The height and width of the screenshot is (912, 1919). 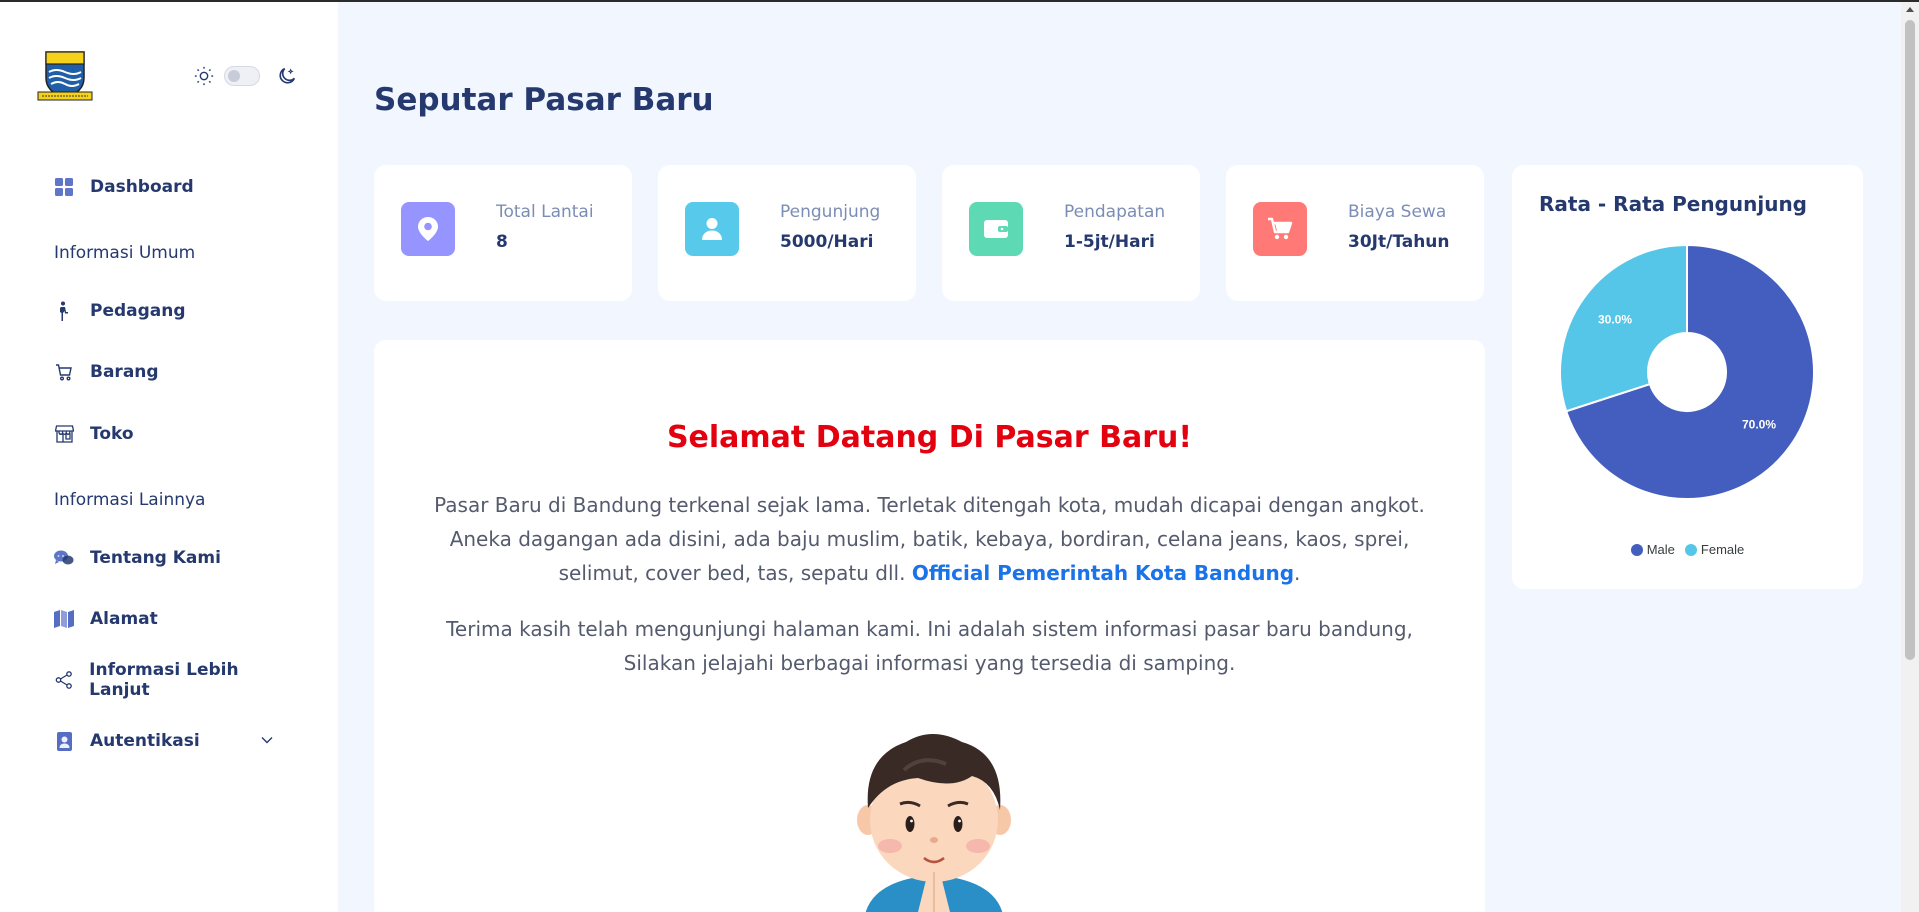 I want to click on grid-icon, so click(x=64, y=187).